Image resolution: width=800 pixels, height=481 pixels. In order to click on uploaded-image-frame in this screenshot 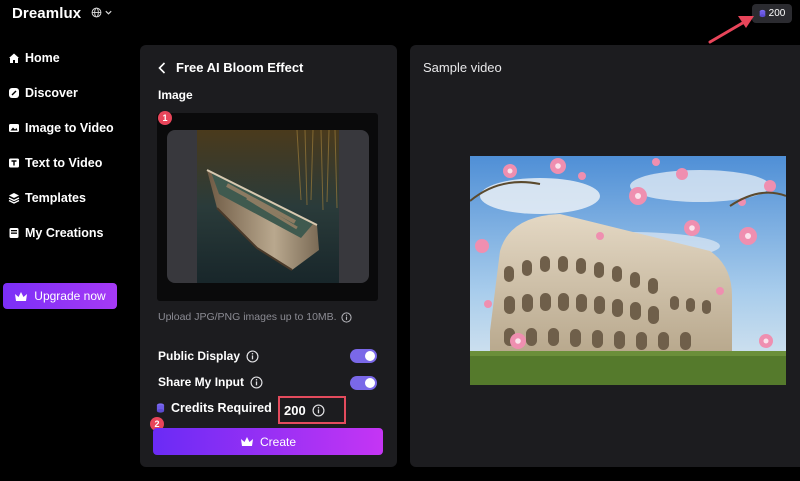, I will do `click(268, 206)`.